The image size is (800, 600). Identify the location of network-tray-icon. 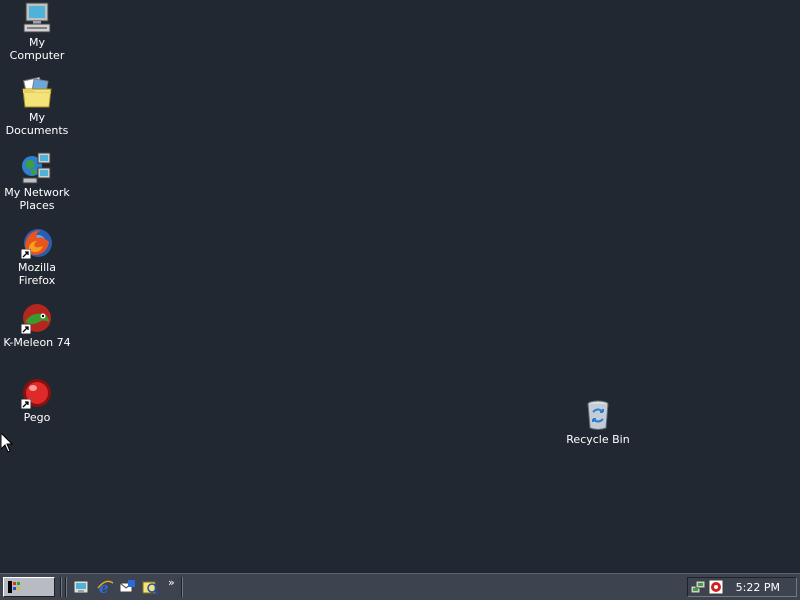
(698, 587).